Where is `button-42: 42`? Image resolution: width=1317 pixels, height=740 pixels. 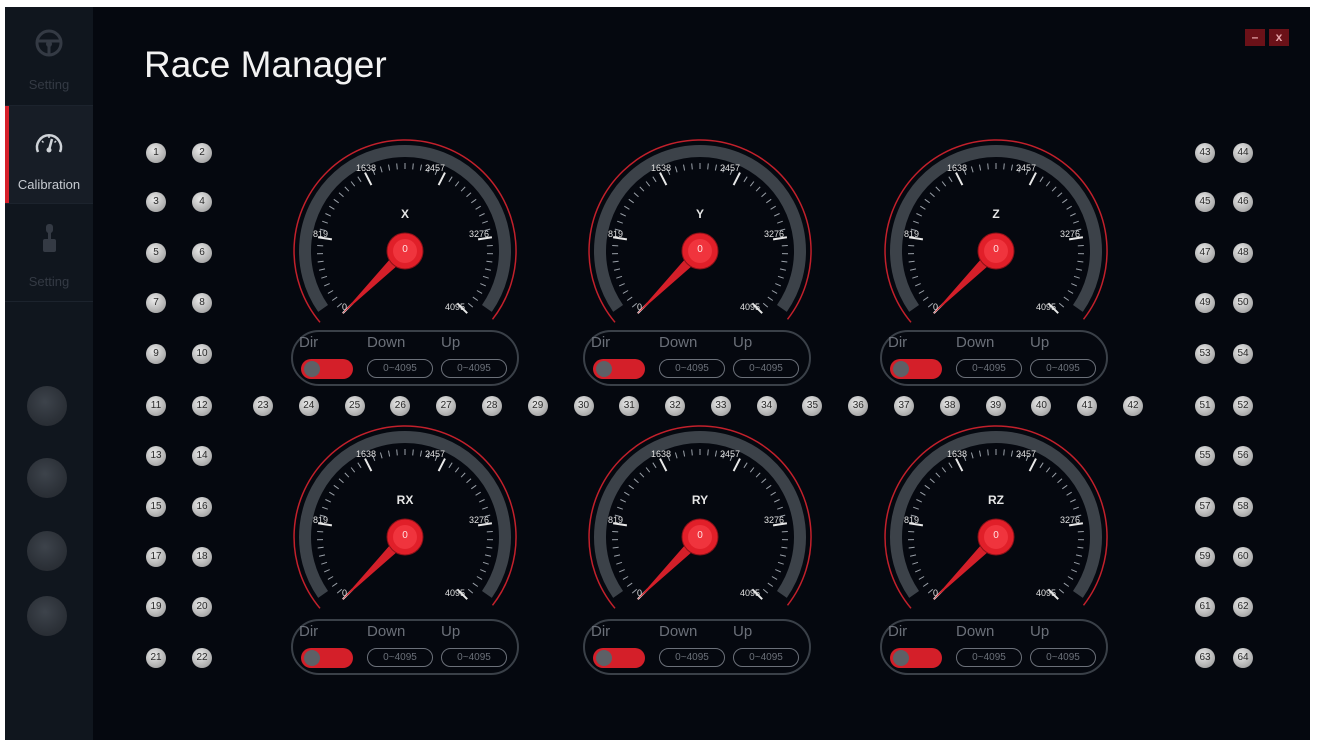
button-42: 42 is located at coordinates (1133, 406).